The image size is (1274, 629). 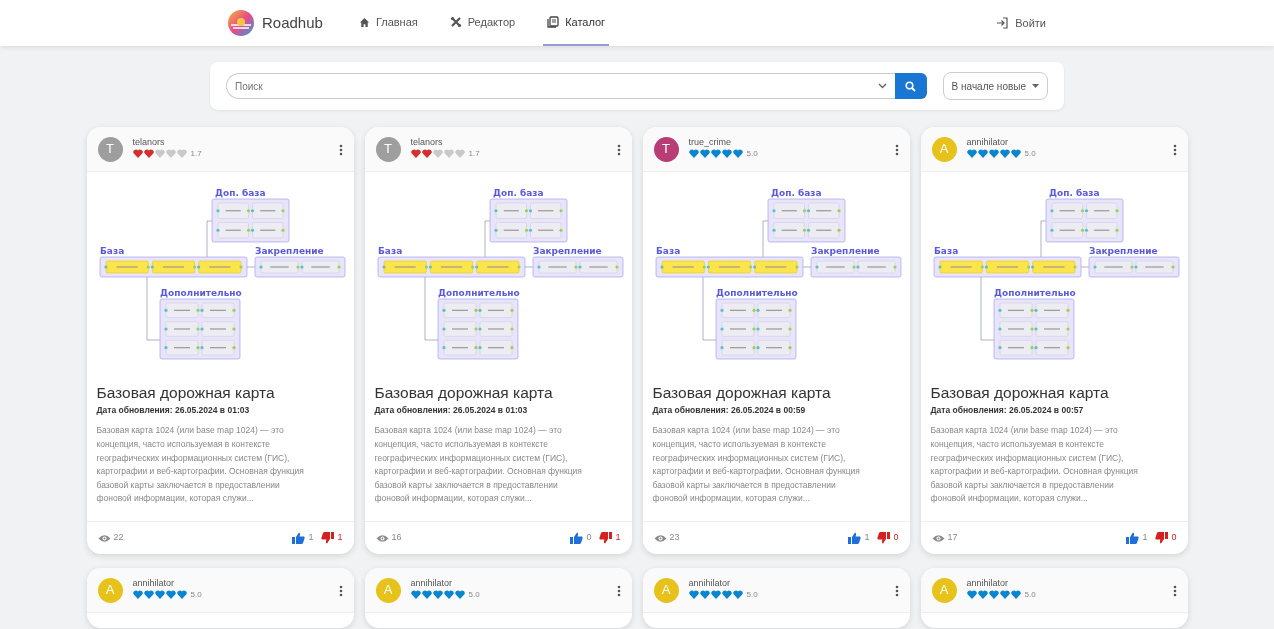 I want to click on update-date: Дата обновления: 26.05.2024 в 00:59, so click(x=729, y=410).